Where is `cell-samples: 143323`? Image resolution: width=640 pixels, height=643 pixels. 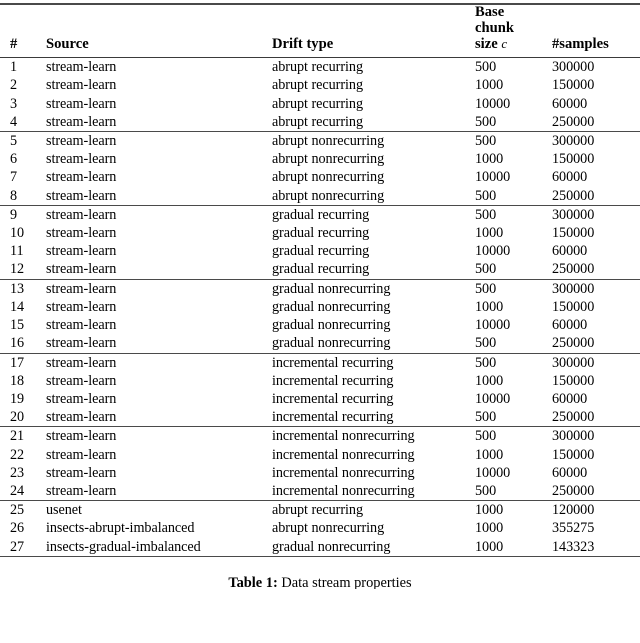
cell-samples: 143323 is located at coordinates (573, 546).